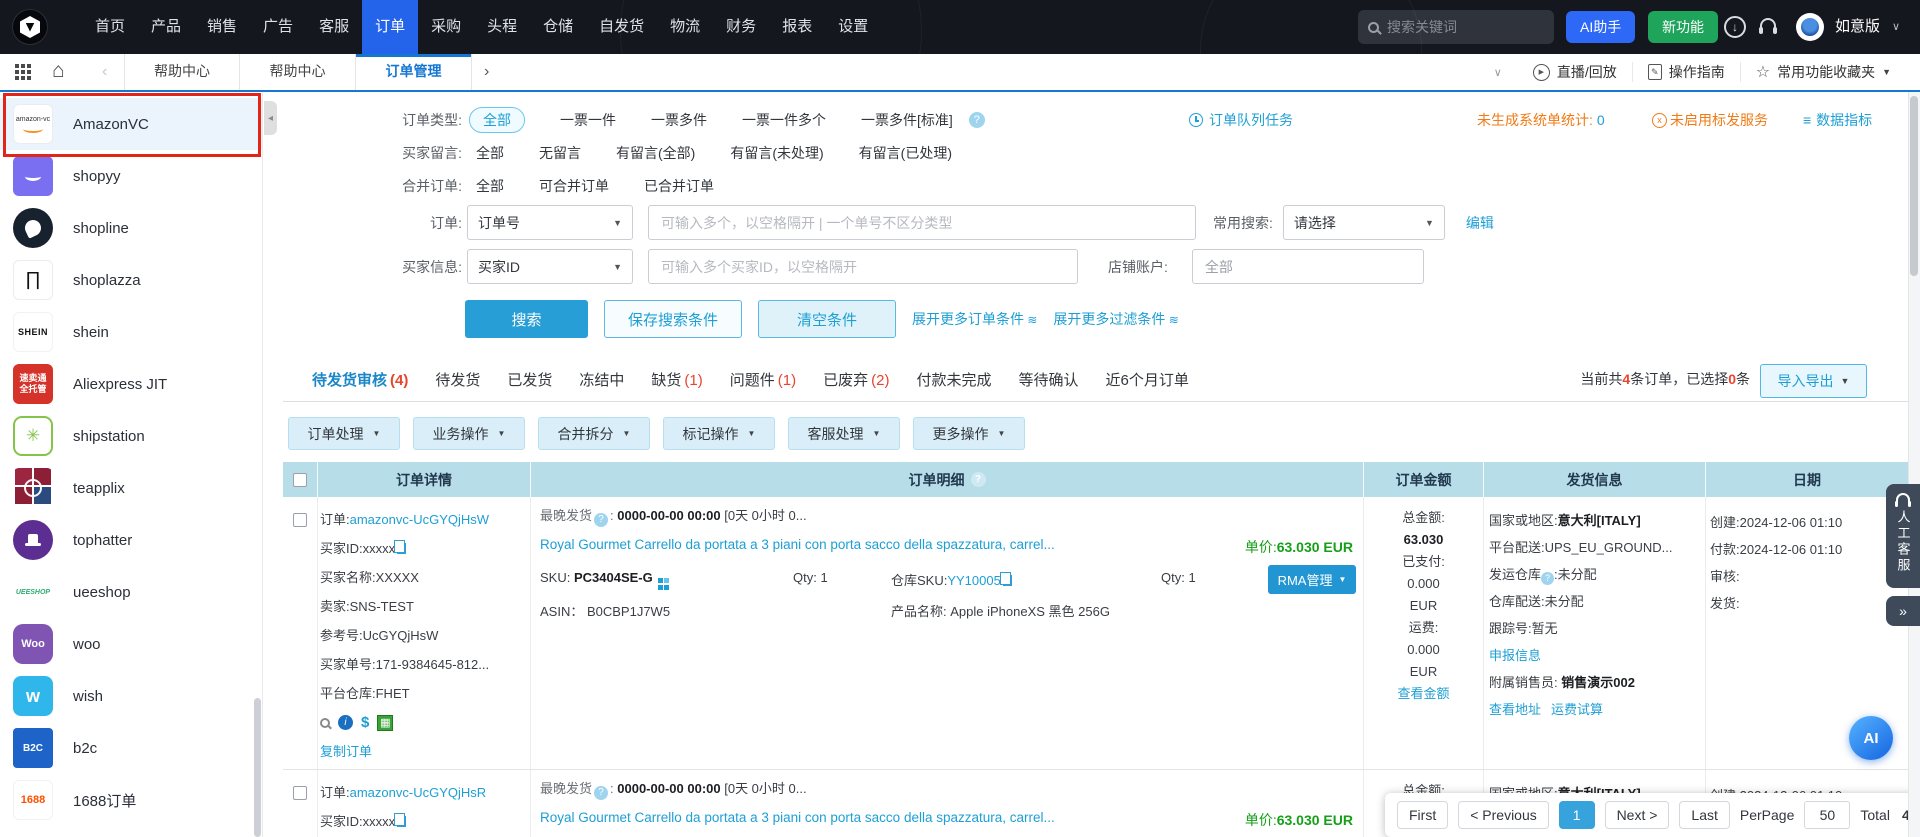 The width and height of the screenshot is (1920, 837). Describe the element at coordinates (1903, 536) in the screenshot. I see `human-service-tab: 人工客服` at that location.